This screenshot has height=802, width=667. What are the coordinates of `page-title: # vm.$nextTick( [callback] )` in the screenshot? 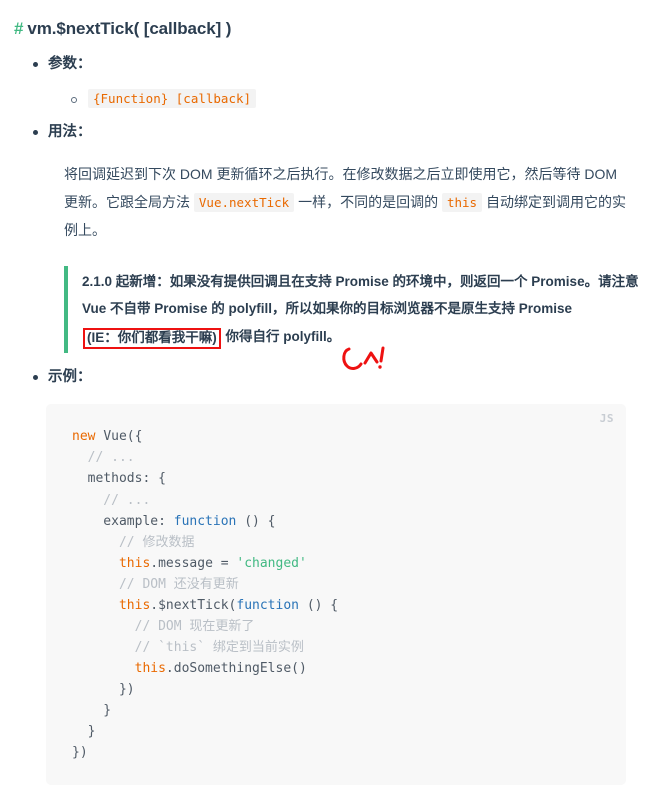 It's located at (331, 29).